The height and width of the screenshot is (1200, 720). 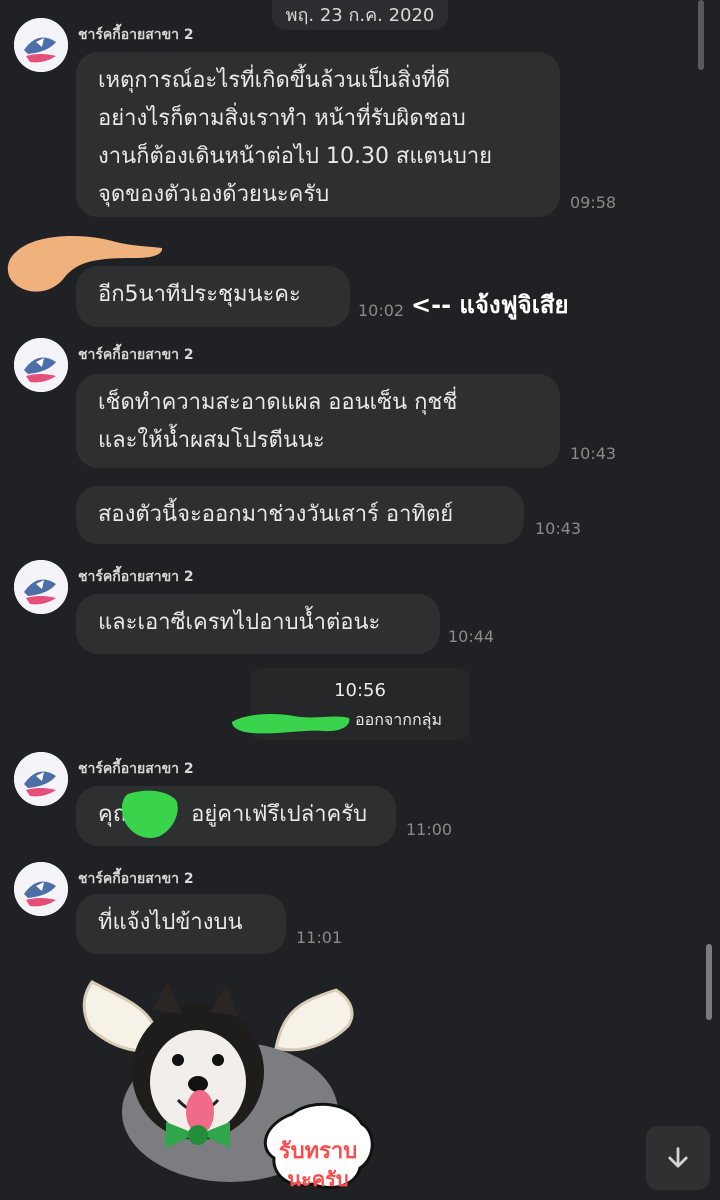 I want to click on scrollbar-top, so click(x=701, y=35).